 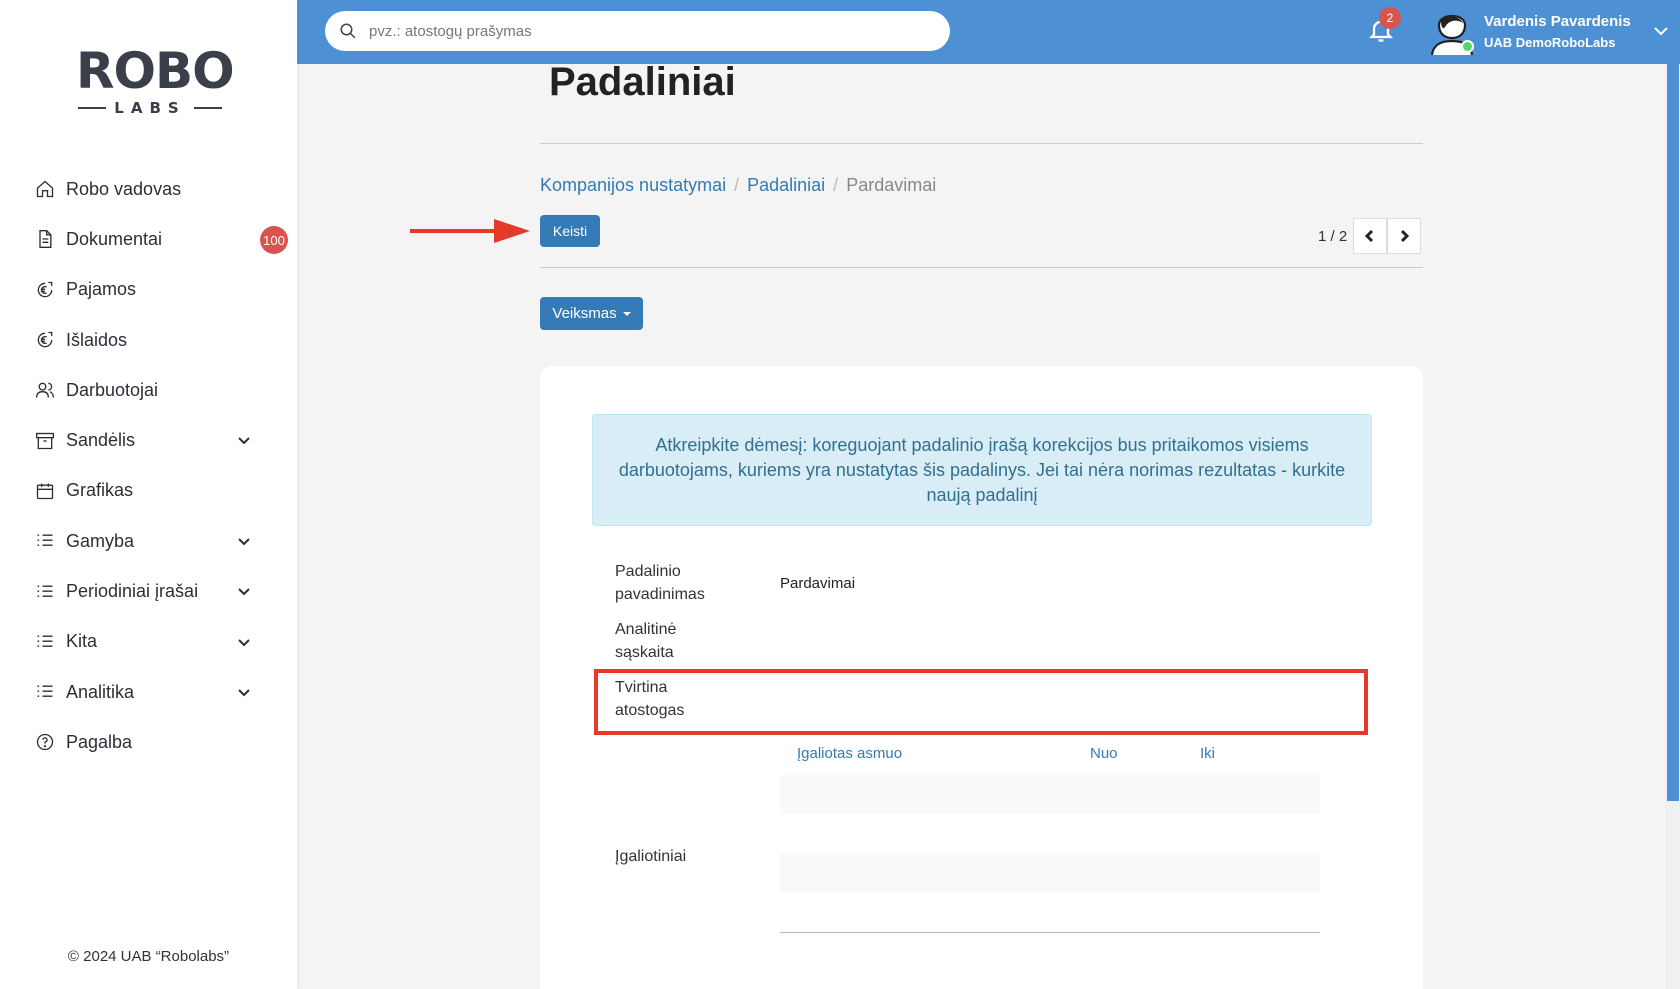 What do you see at coordinates (1673, 432) in the screenshot?
I see `scrollbar-thumb` at bounding box center [1673, 432].